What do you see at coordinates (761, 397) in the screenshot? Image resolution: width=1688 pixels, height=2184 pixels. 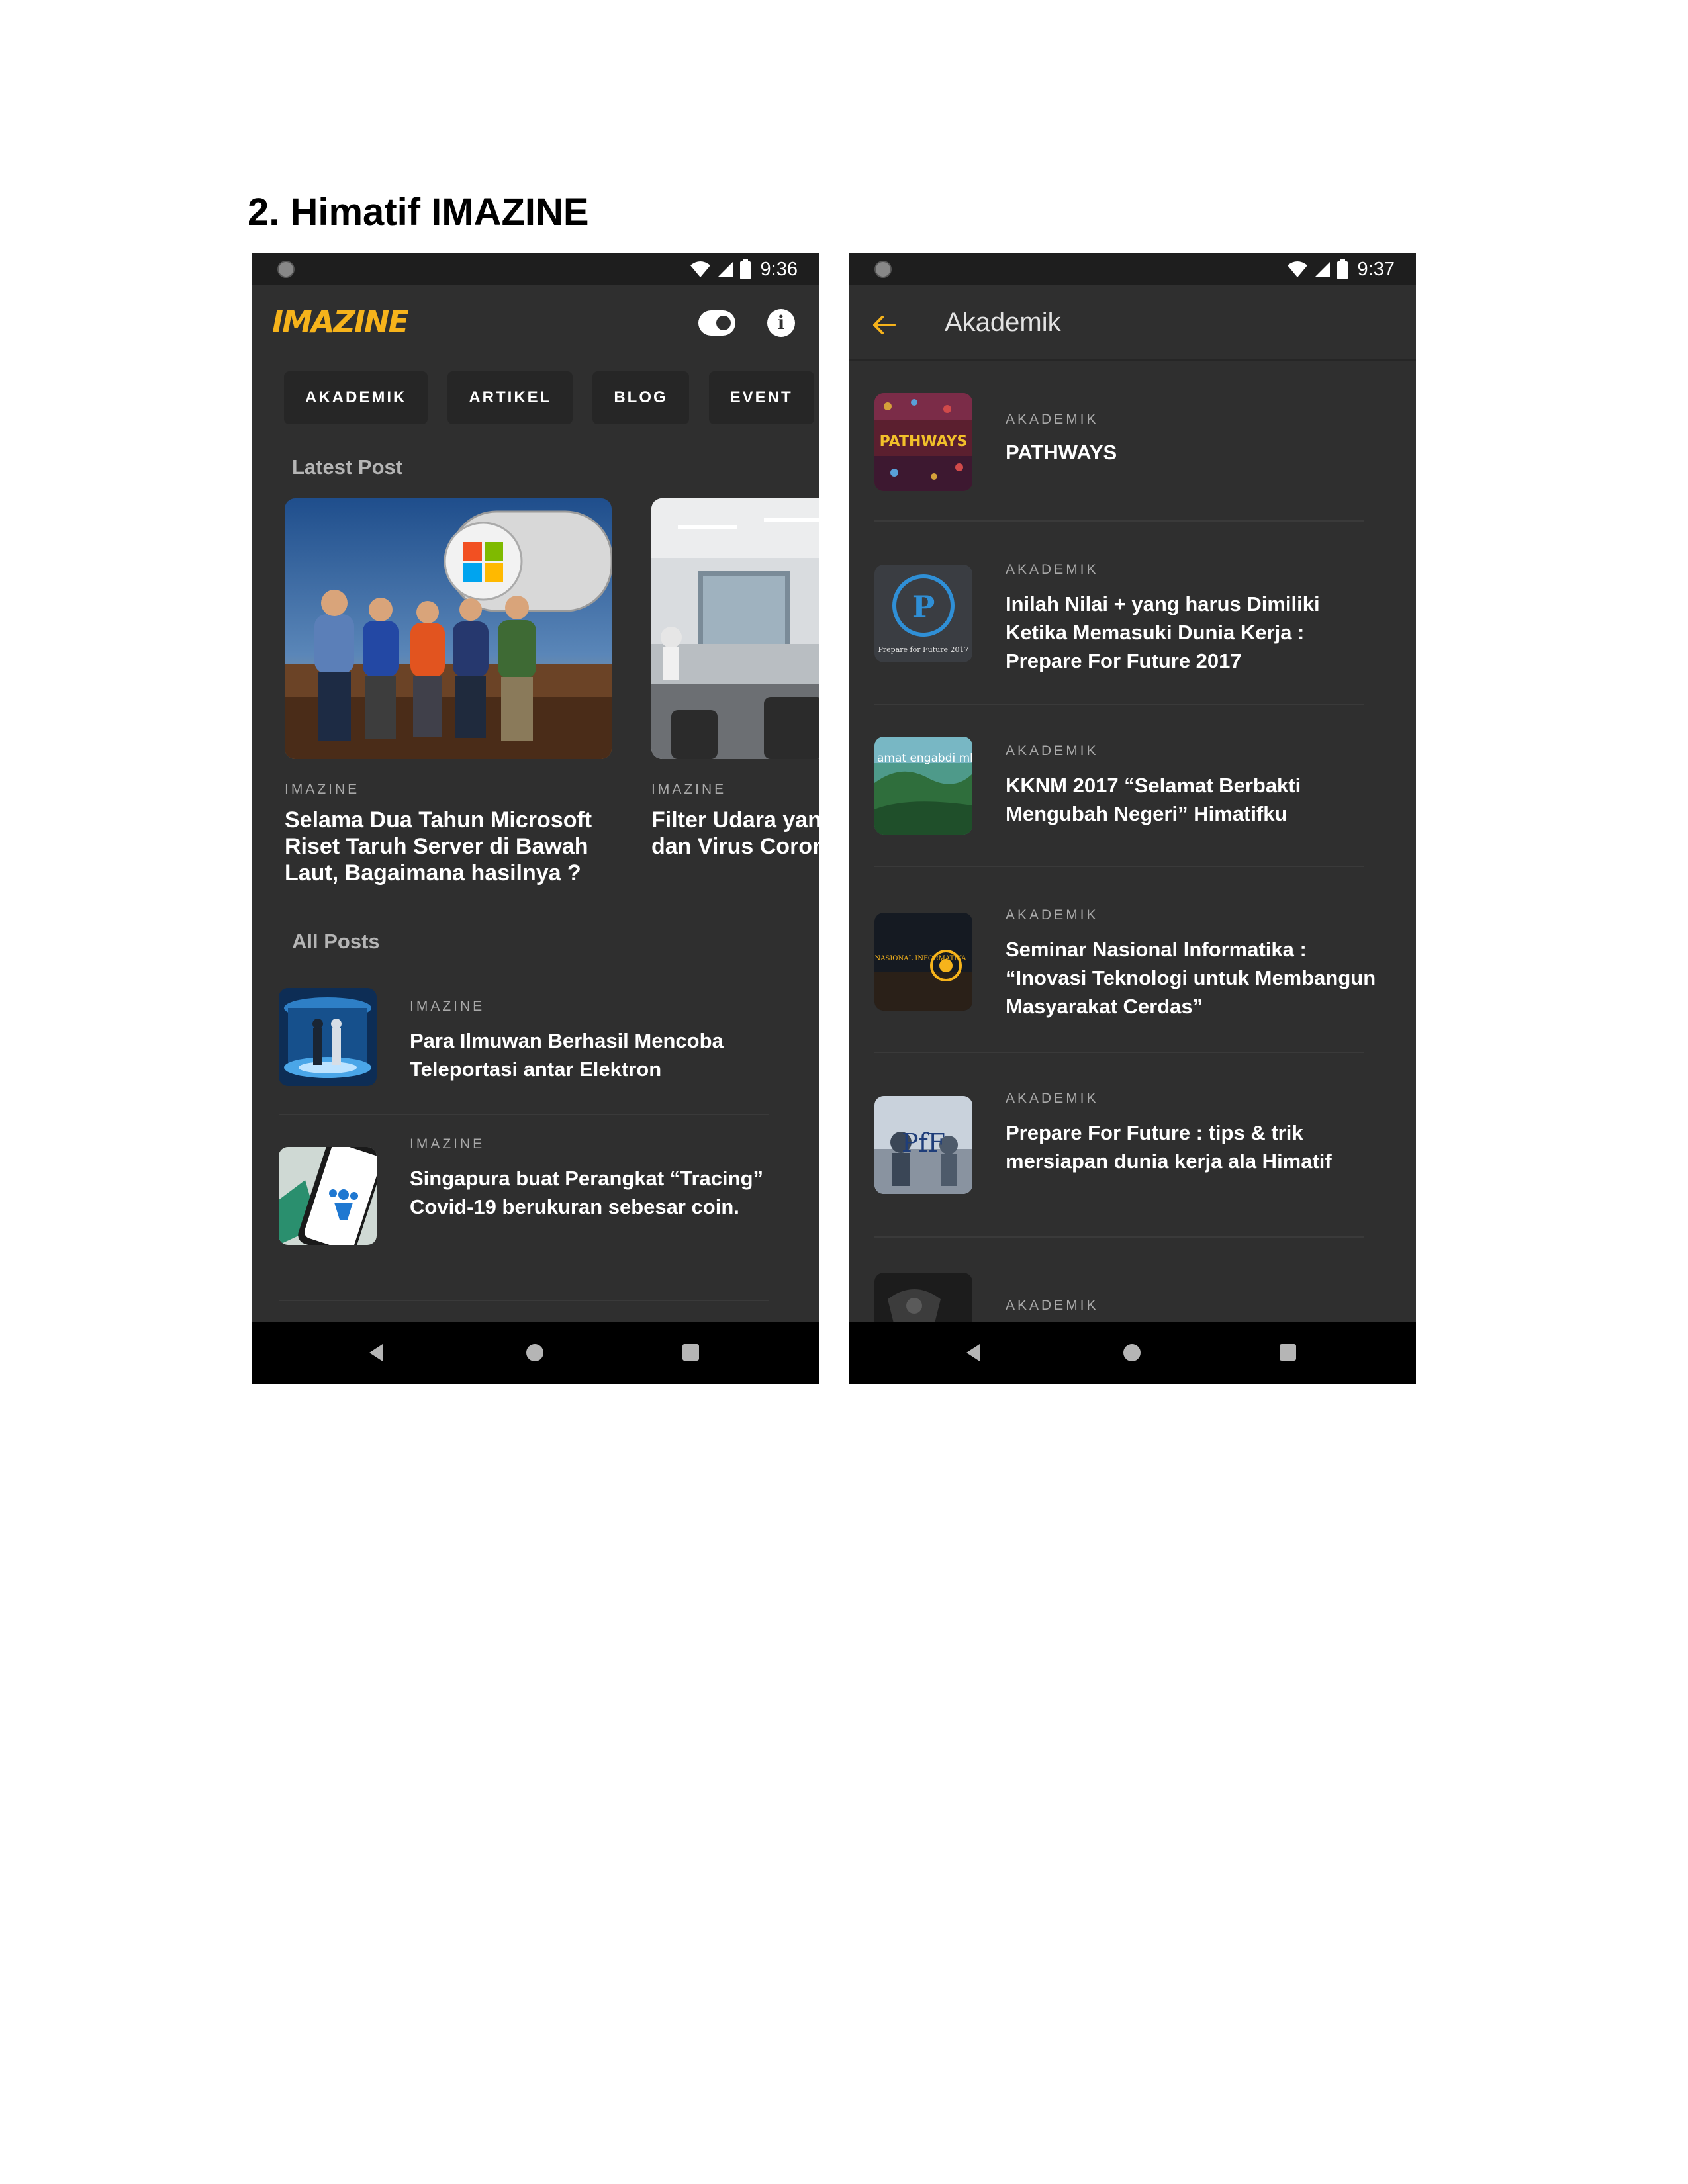 I see `chip-event: EVENT` at bounding box center [761, 397].